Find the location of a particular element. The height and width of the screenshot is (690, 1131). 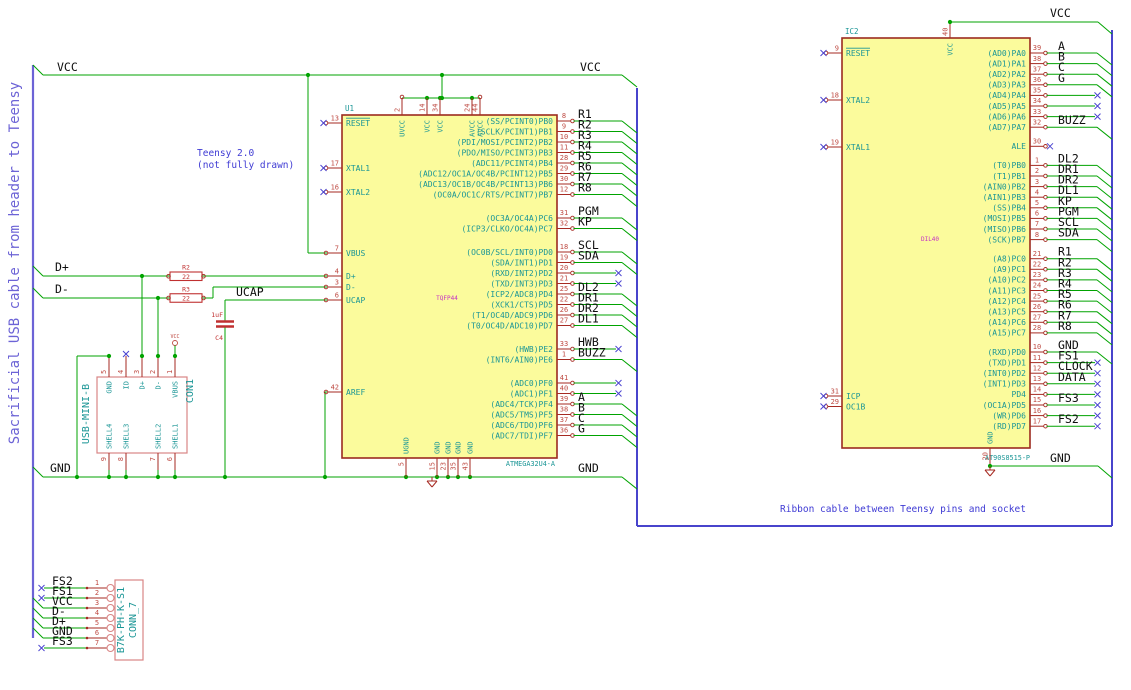

con1-pin-name: D- is located at coordinates (159, 385).